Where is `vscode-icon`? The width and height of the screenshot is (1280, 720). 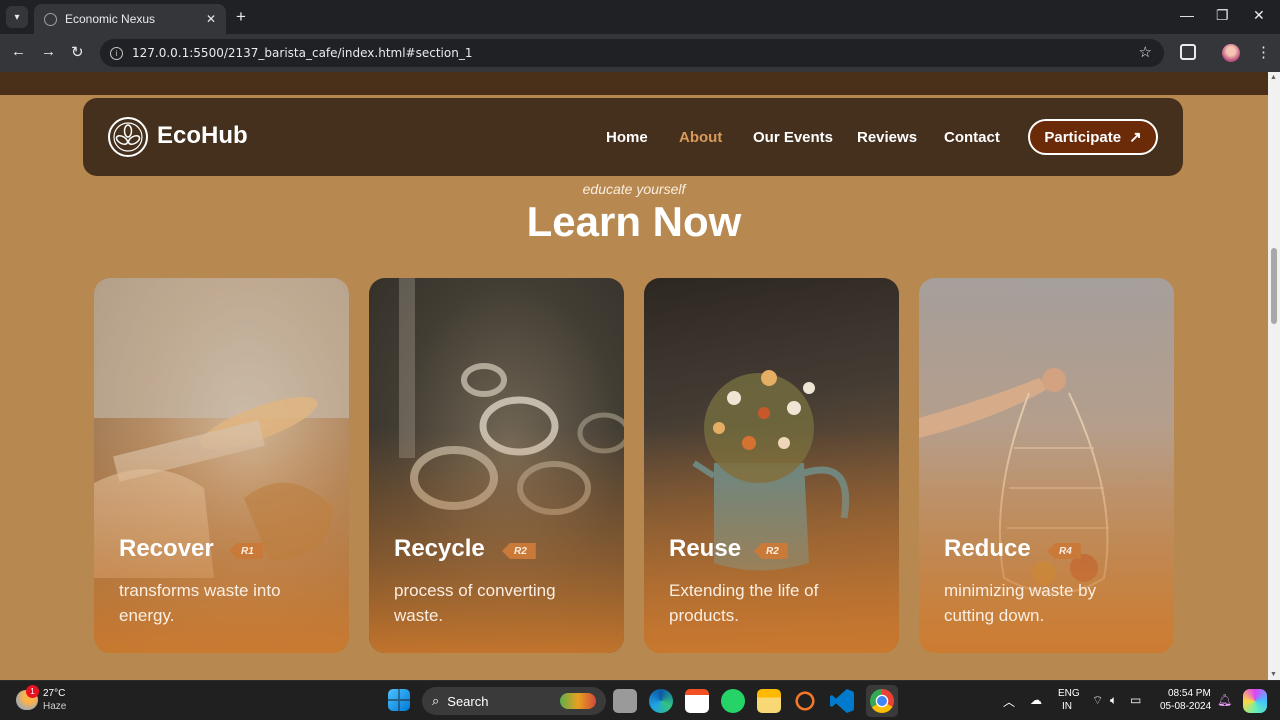 vscode-icon is located at coordinates (842, 701).